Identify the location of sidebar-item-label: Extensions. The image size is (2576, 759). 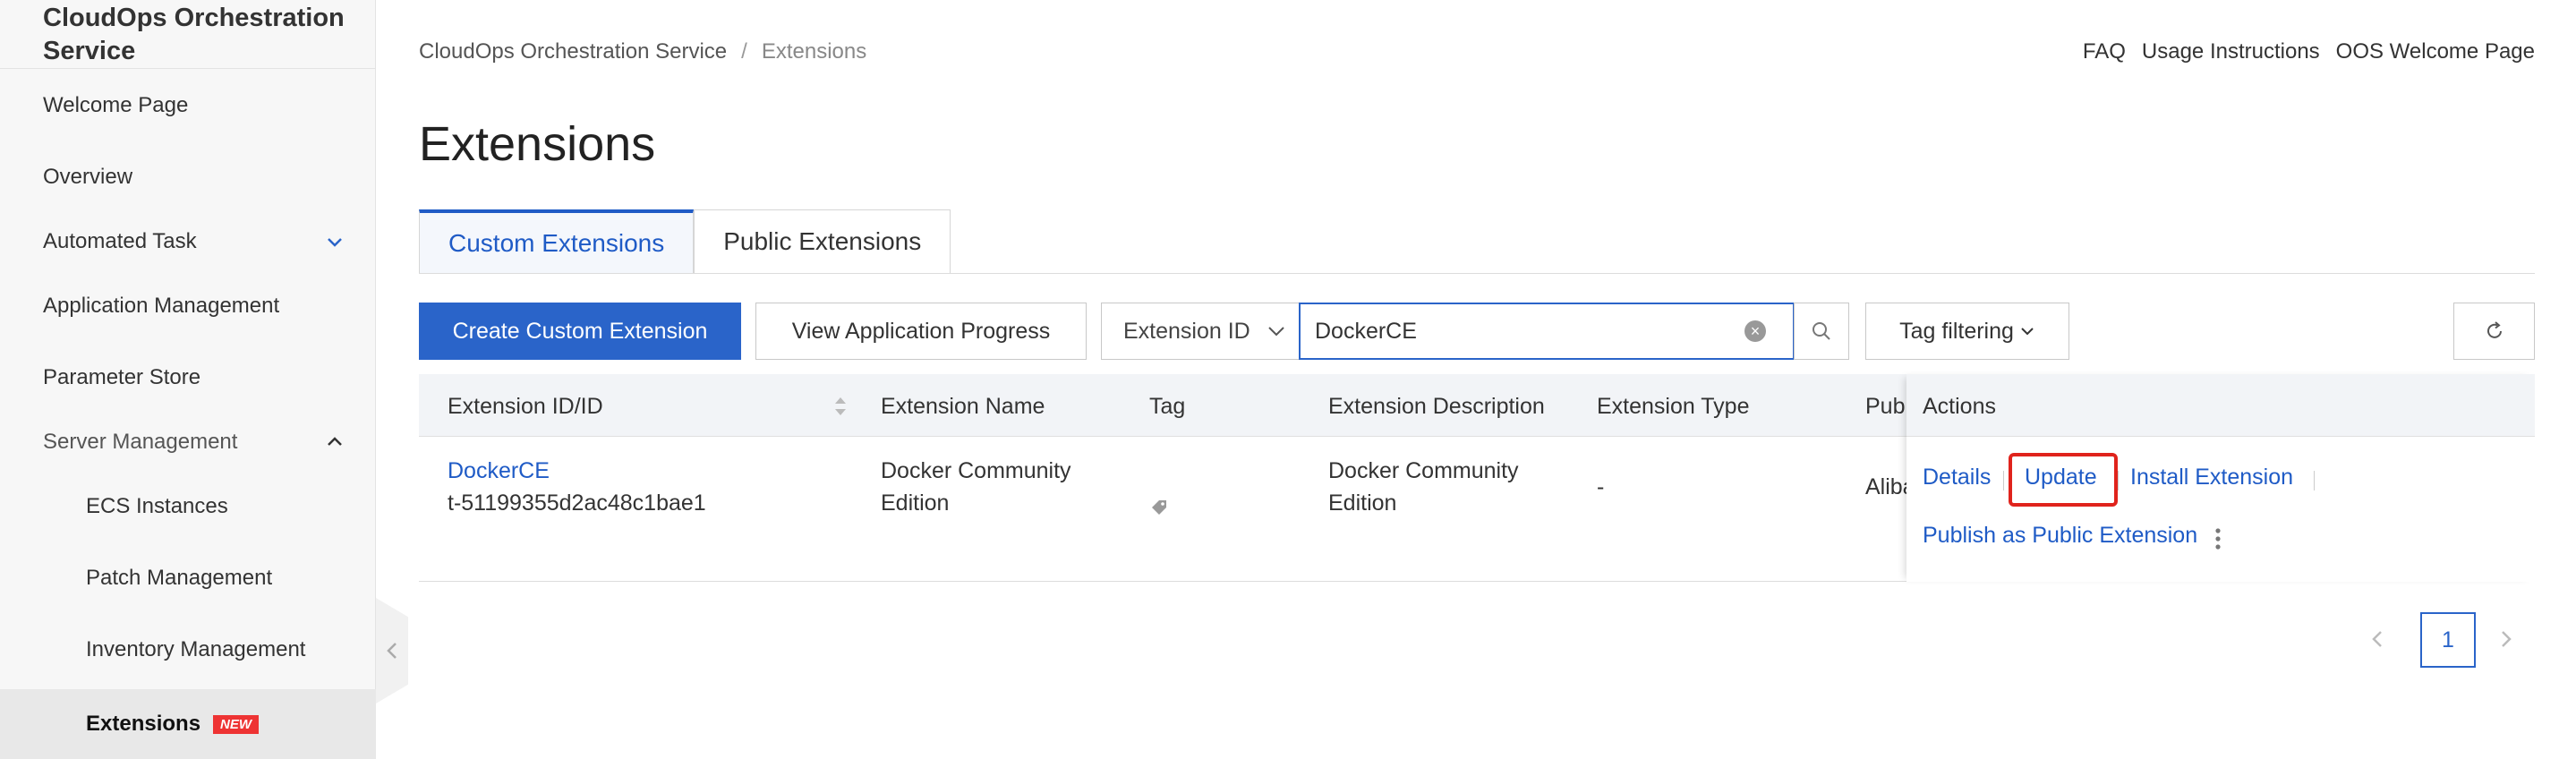
(143, 724).